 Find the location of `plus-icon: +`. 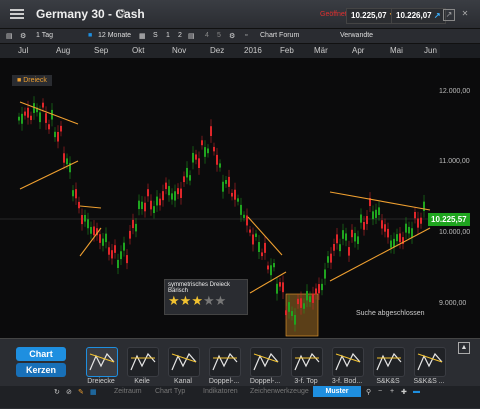

plus-icon: + is located at coordinates (392, 391).